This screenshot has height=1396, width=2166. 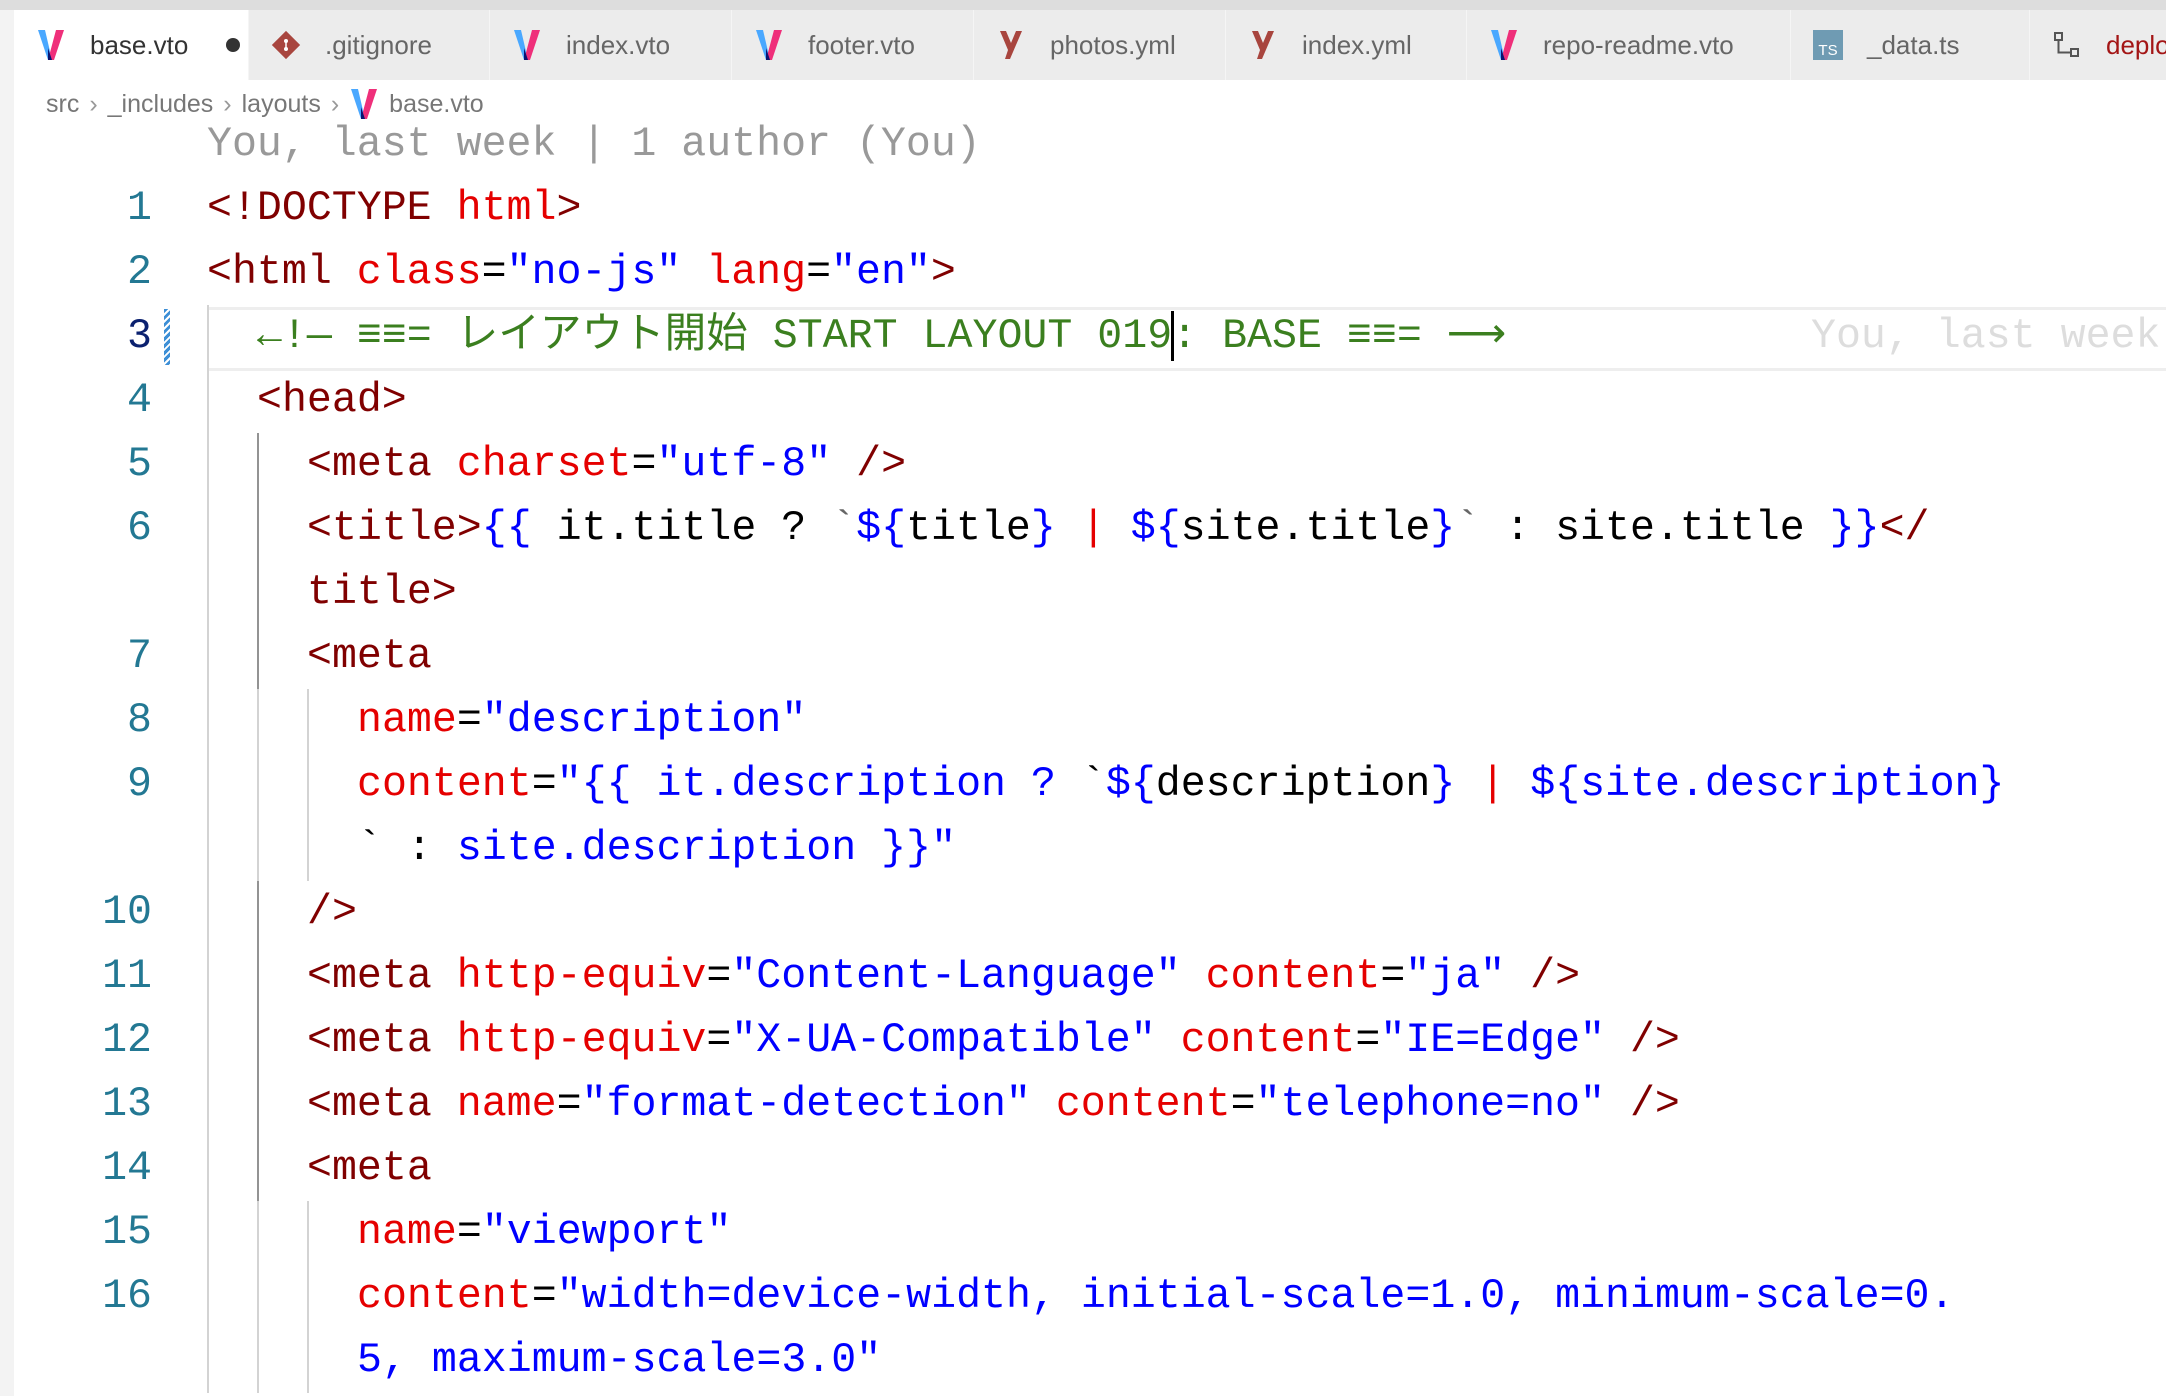 I want to click on code-line: 15 name="viewport", so click(x=1083, y=1233).